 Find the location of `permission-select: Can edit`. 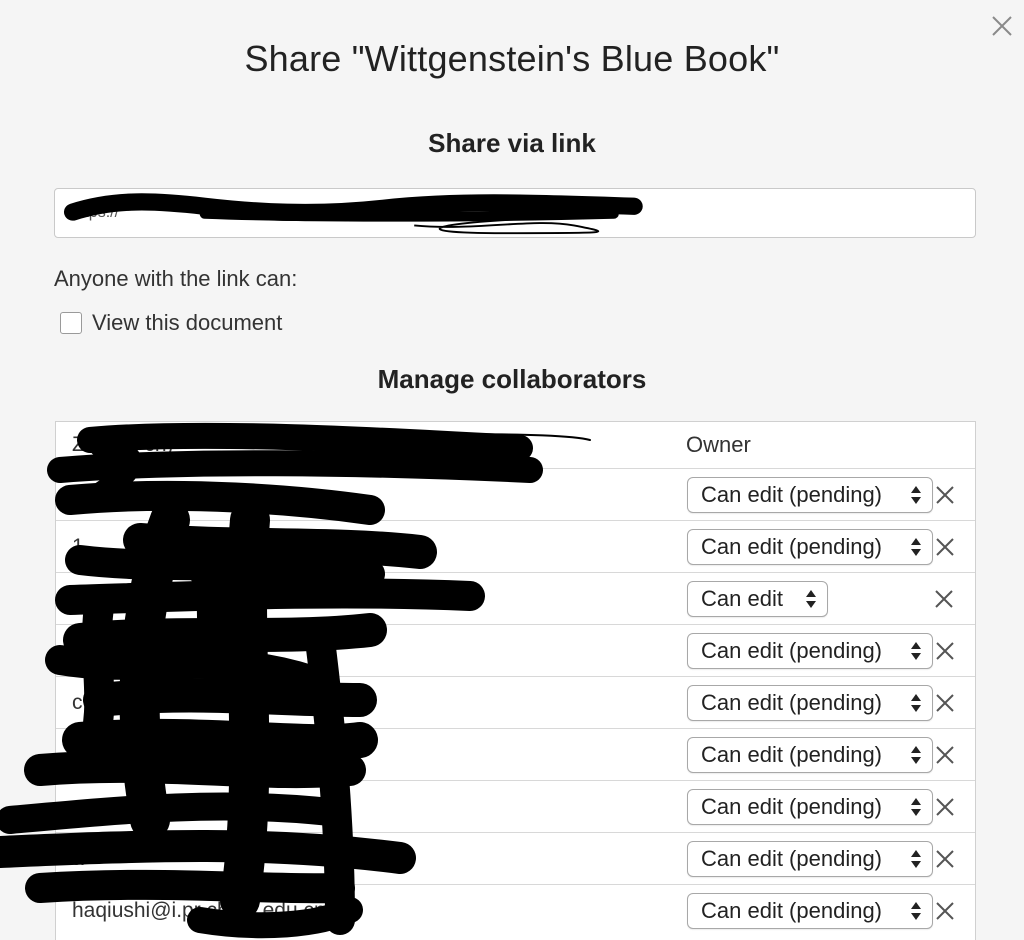

permission-select: Can edit is located at coordinates (757, 598).